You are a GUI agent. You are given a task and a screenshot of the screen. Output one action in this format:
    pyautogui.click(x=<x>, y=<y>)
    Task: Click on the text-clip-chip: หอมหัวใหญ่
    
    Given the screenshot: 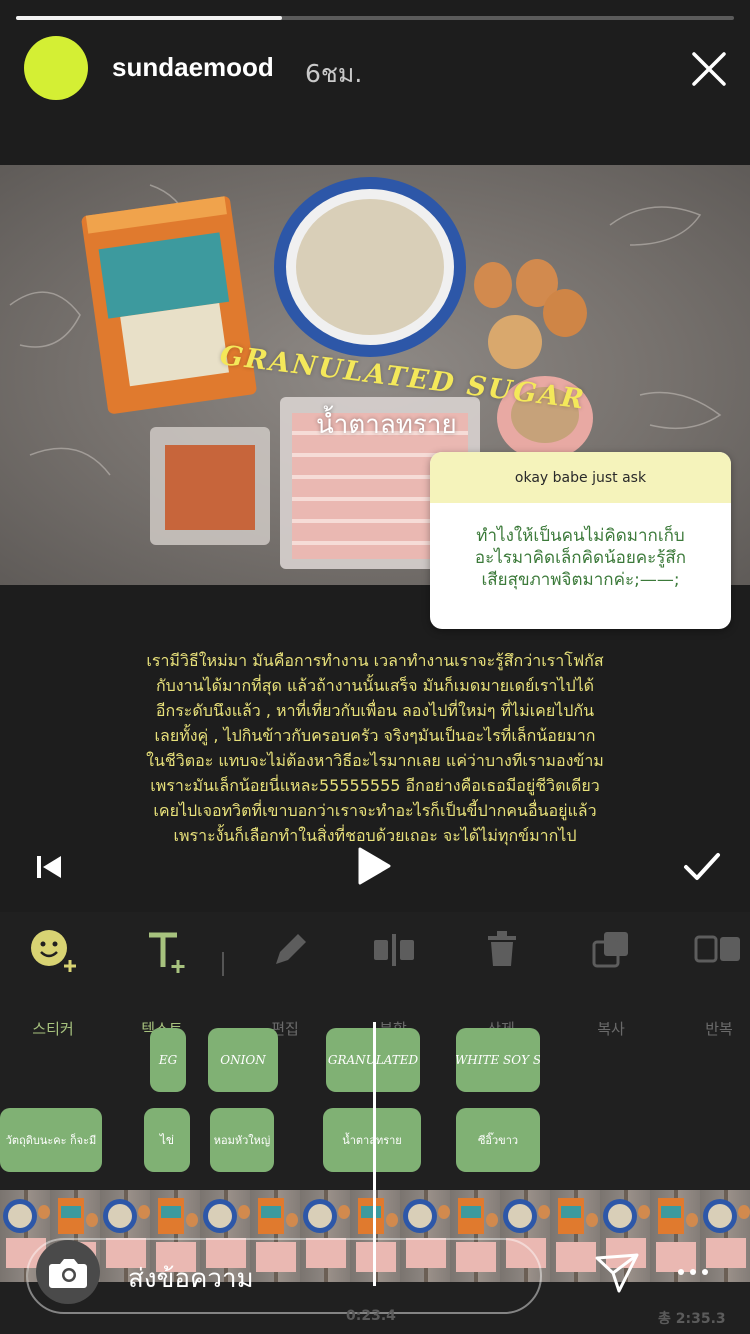 What is the action you would take?
    pyautogui.click(x=242, y=1140)
    